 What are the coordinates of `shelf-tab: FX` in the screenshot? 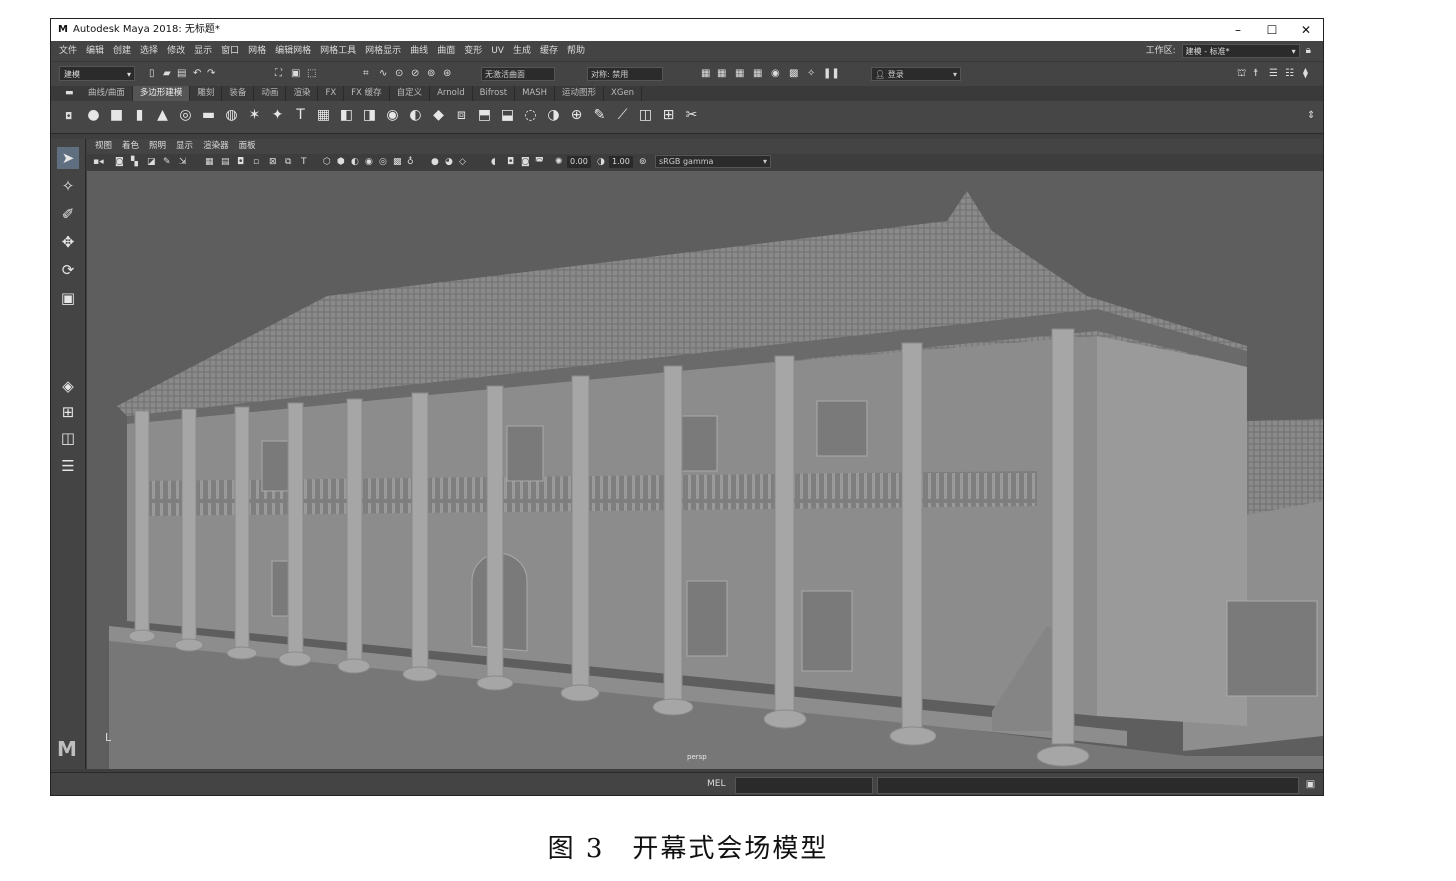 It's located at (331, 93).